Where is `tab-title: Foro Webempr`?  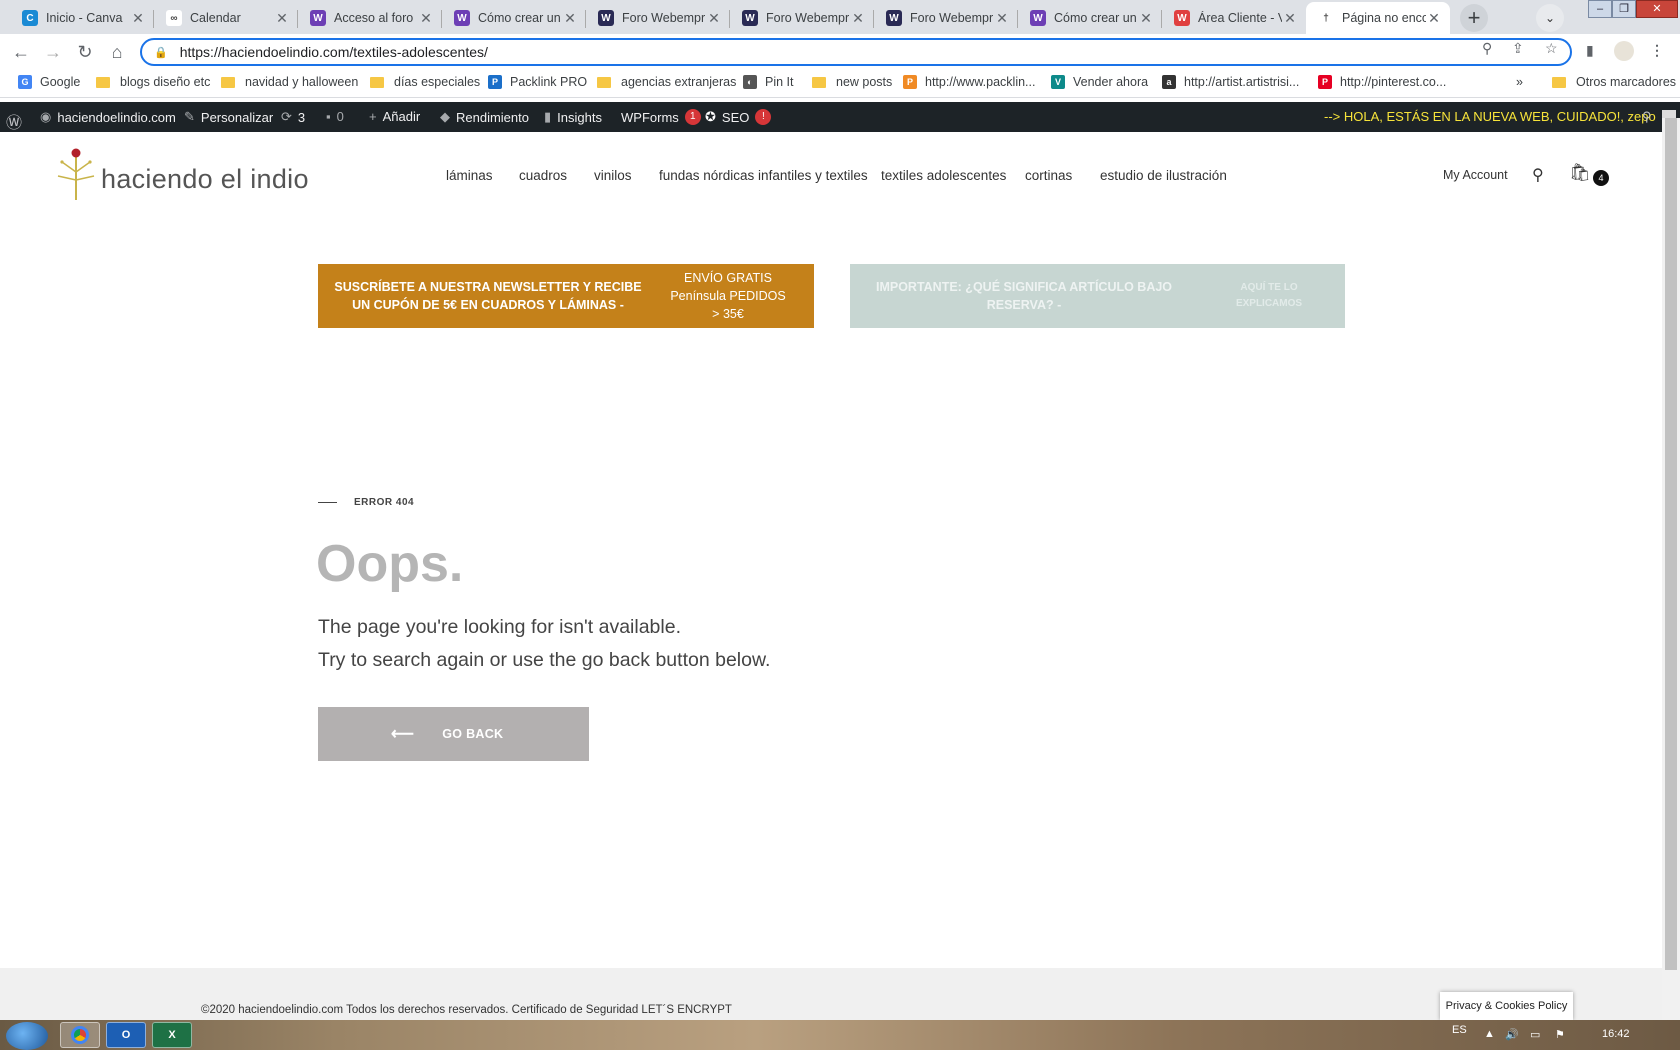
tab-title: Foro Webempr is located at coordinates (808, 18).